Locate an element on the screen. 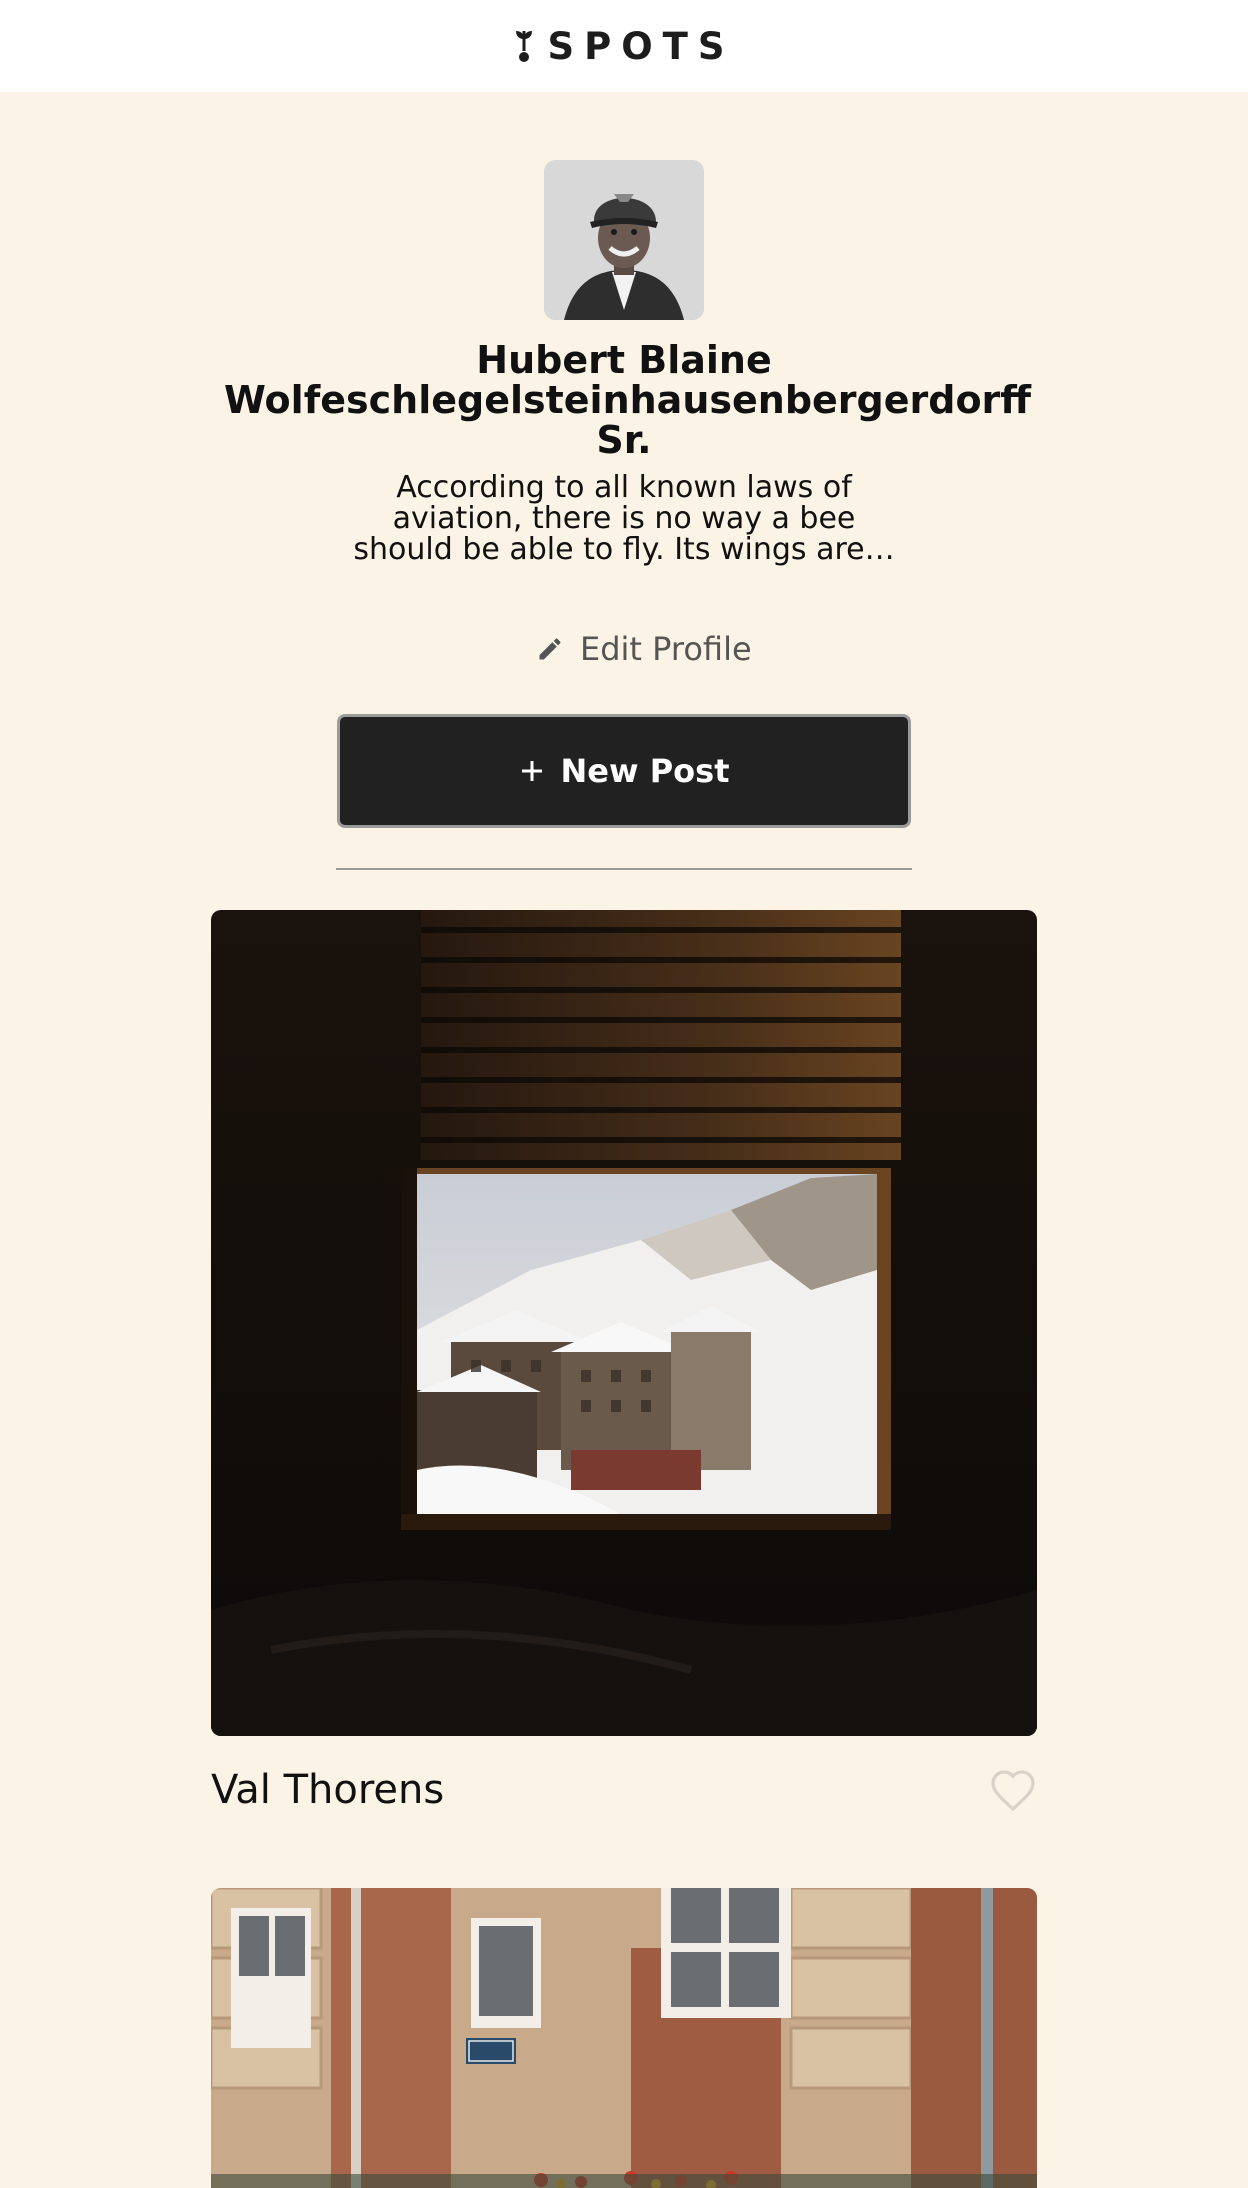 The image size is (1248, 2188). post-image is located at coordinates (624, 2038).